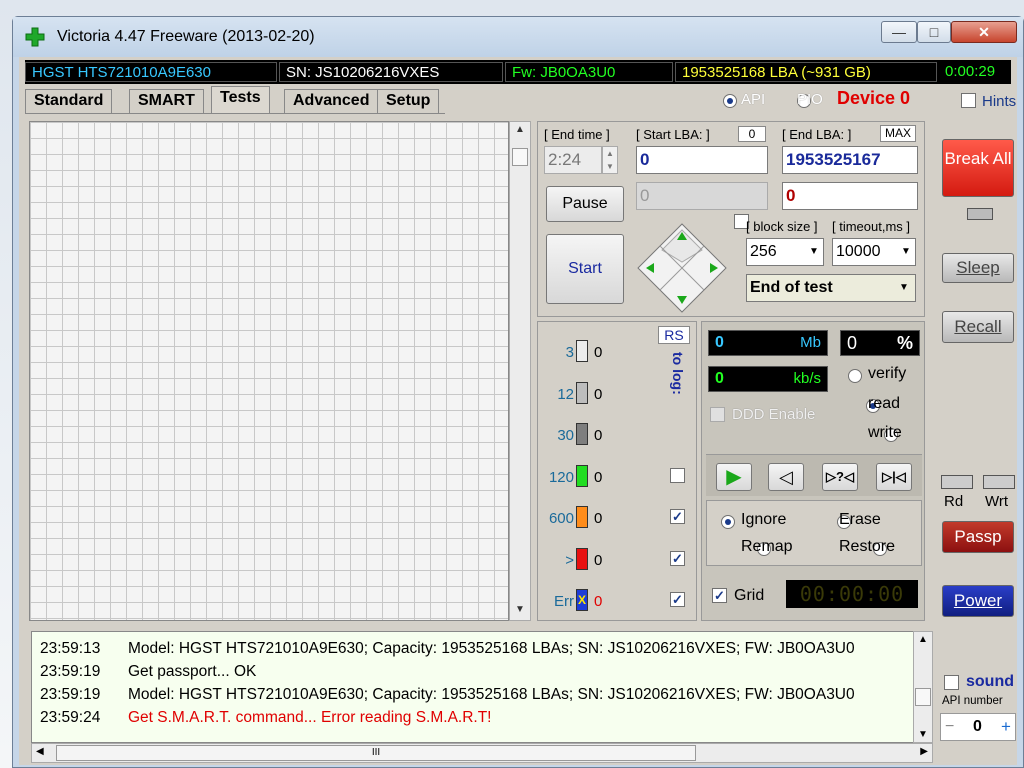 This screenshot has width=1024, height=768. What do you see at coordinates (752, 134) in the screenshot?
I see `start-lba-counter: 0` at bounding box center [752, 134].